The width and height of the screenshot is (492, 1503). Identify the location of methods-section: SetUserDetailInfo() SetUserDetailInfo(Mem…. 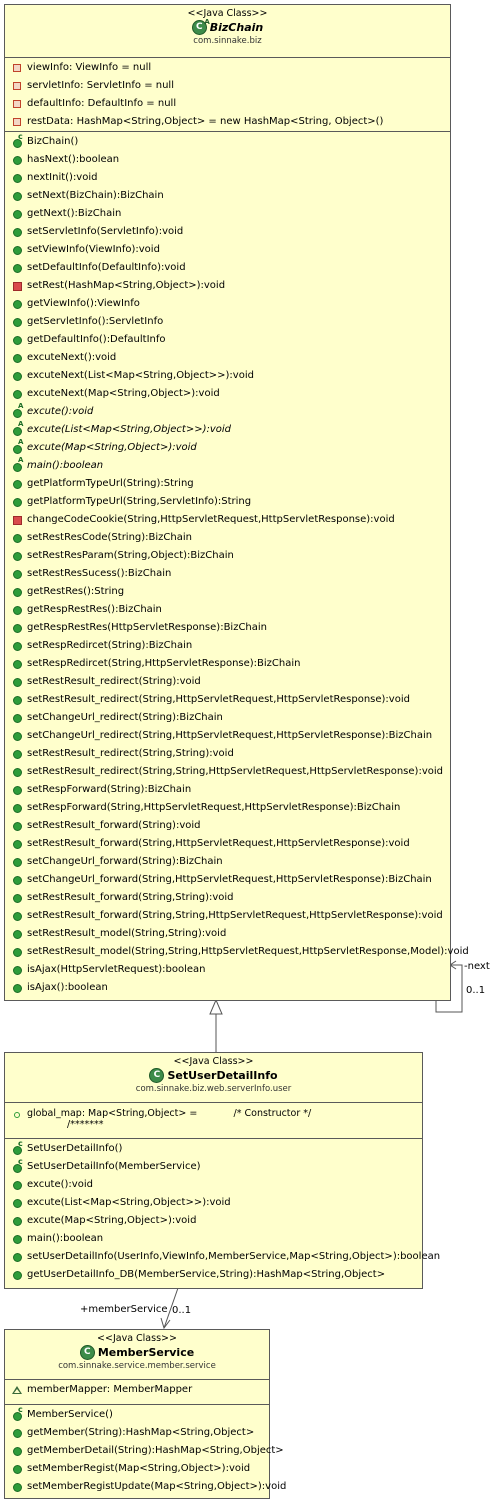
(222, 1212).